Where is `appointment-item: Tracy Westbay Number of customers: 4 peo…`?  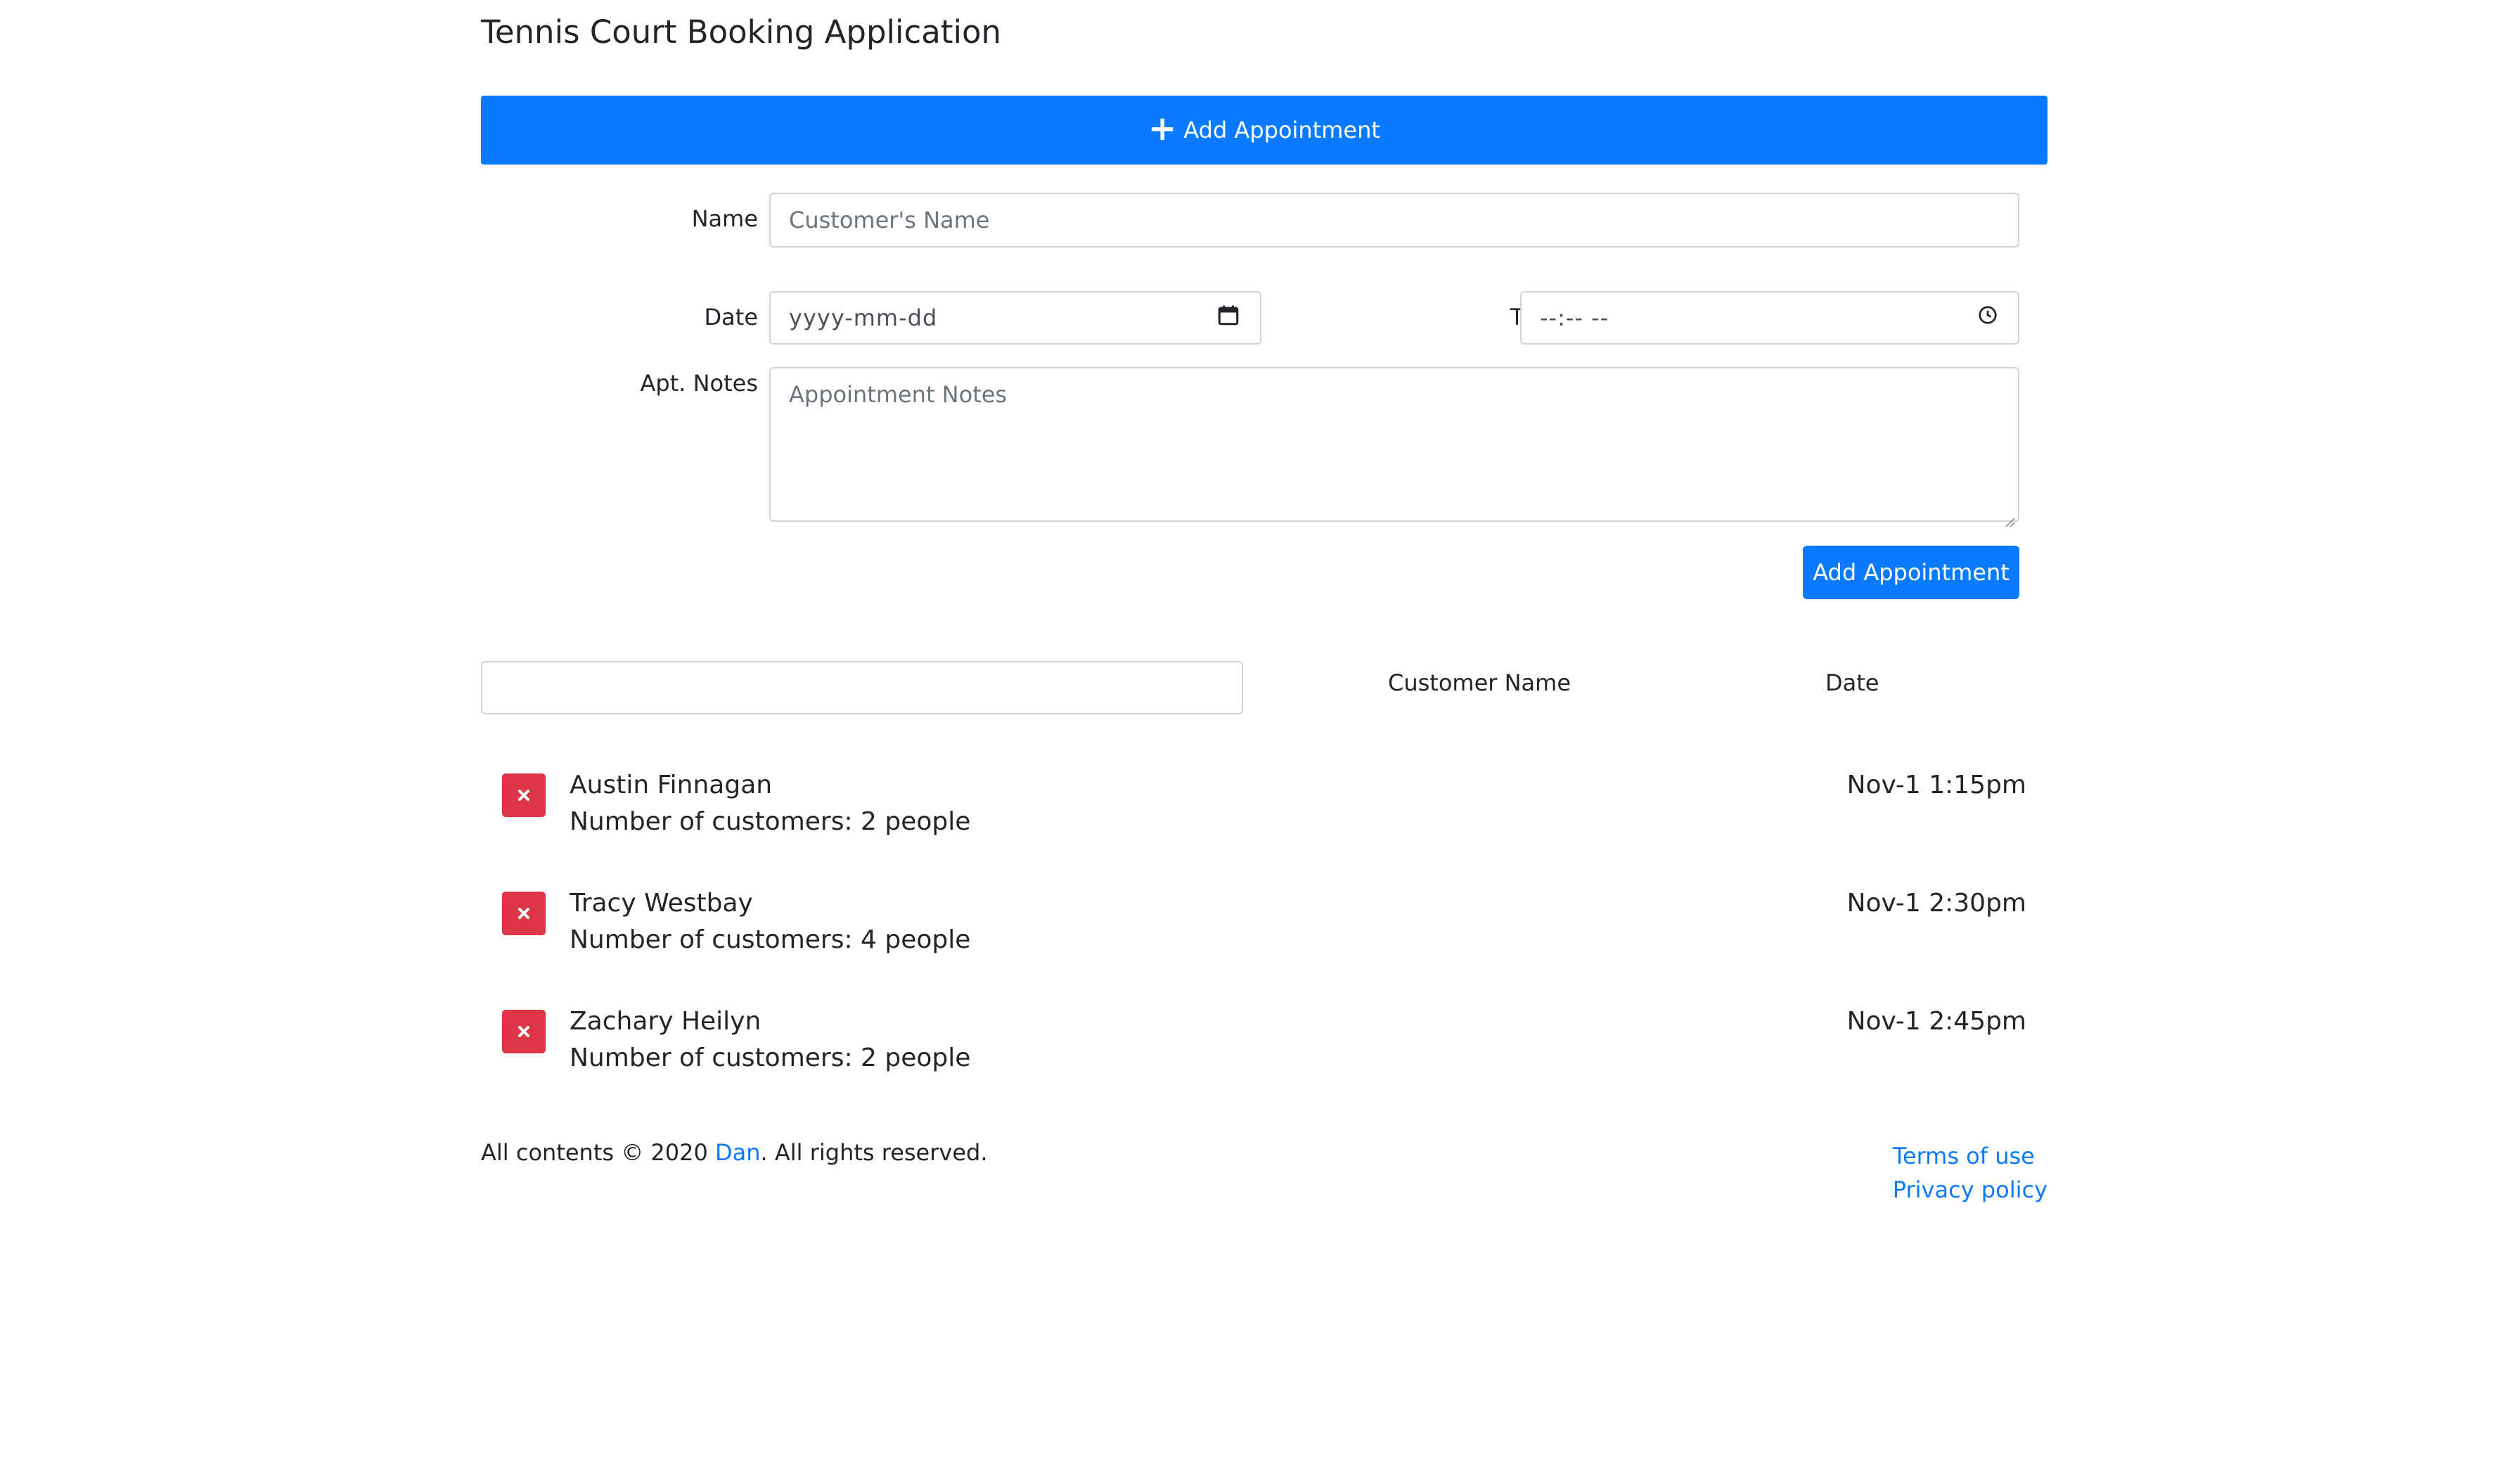
appointment-item: Tracy Westbay Number of customers: 4 peo… is located at coordinates (1264, 931).